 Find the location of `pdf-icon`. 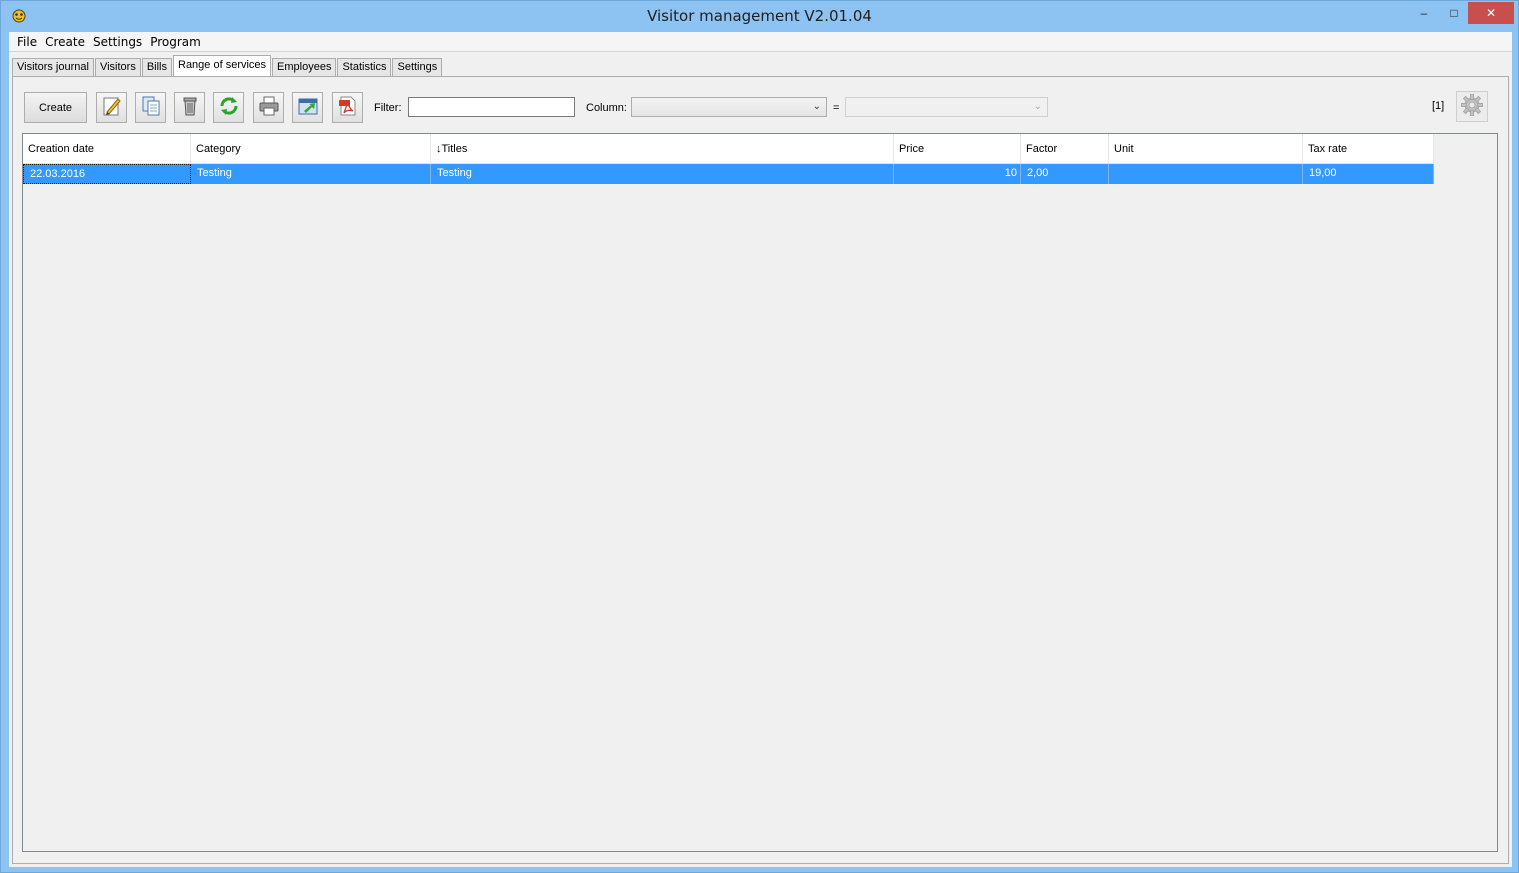

pdf-icon is located at coordinates (348, 107).